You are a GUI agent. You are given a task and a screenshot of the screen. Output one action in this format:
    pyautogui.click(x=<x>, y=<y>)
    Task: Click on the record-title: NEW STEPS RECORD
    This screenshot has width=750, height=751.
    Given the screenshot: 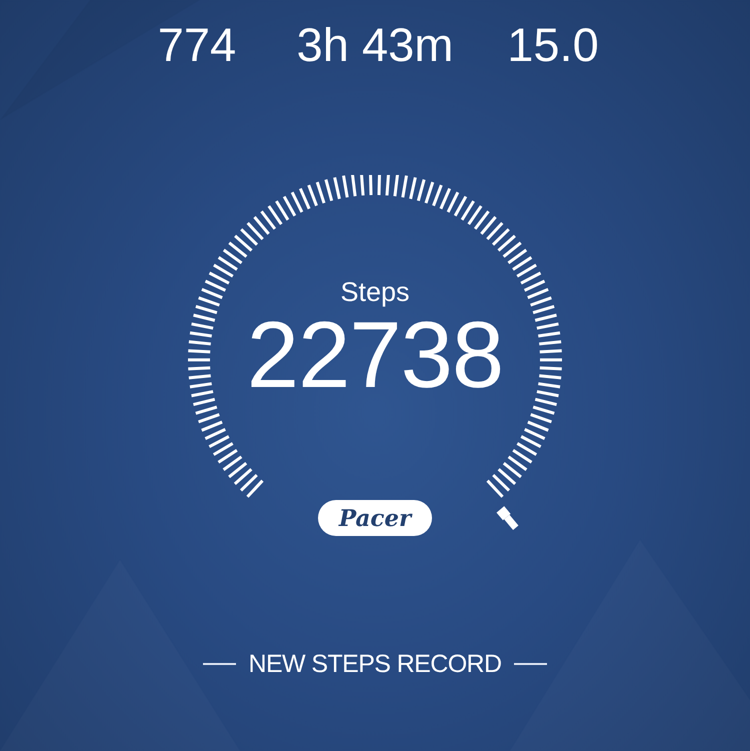 What is the action you would take?
    pyautogui.click(x=375, y=664)
    